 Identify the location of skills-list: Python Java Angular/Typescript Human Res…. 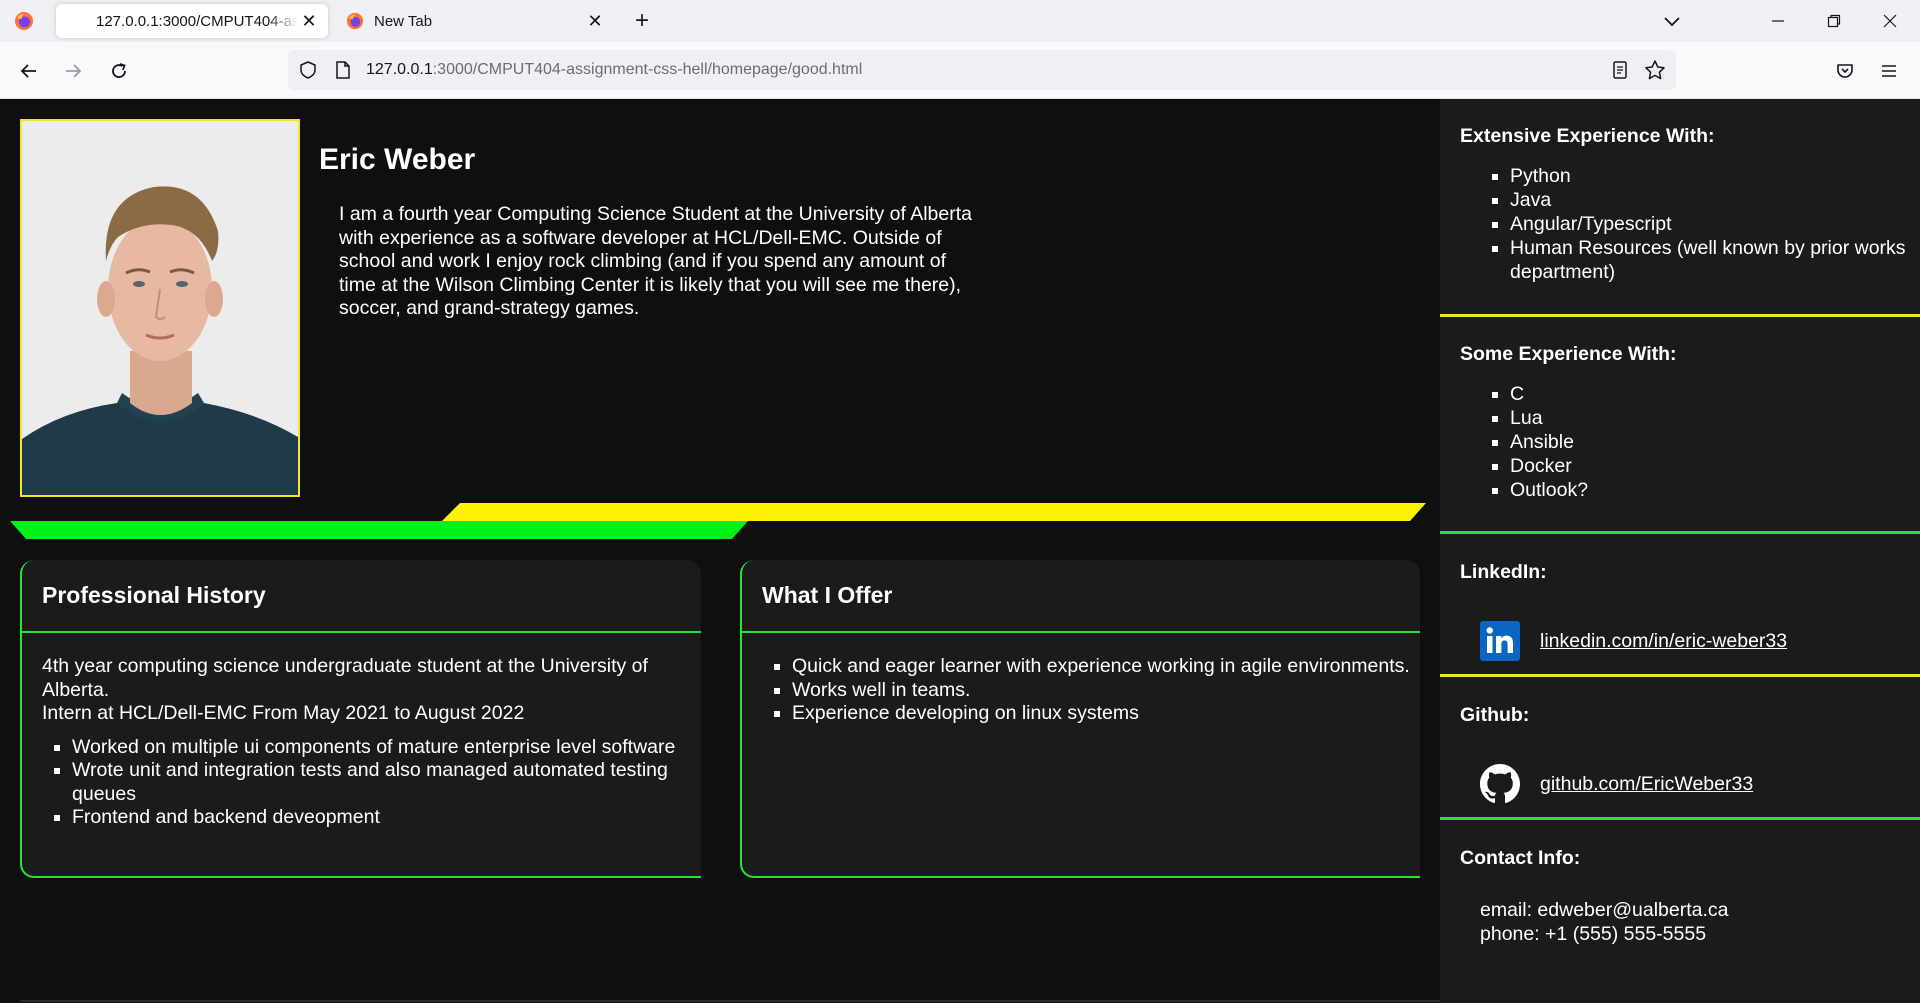
(1690, 224).